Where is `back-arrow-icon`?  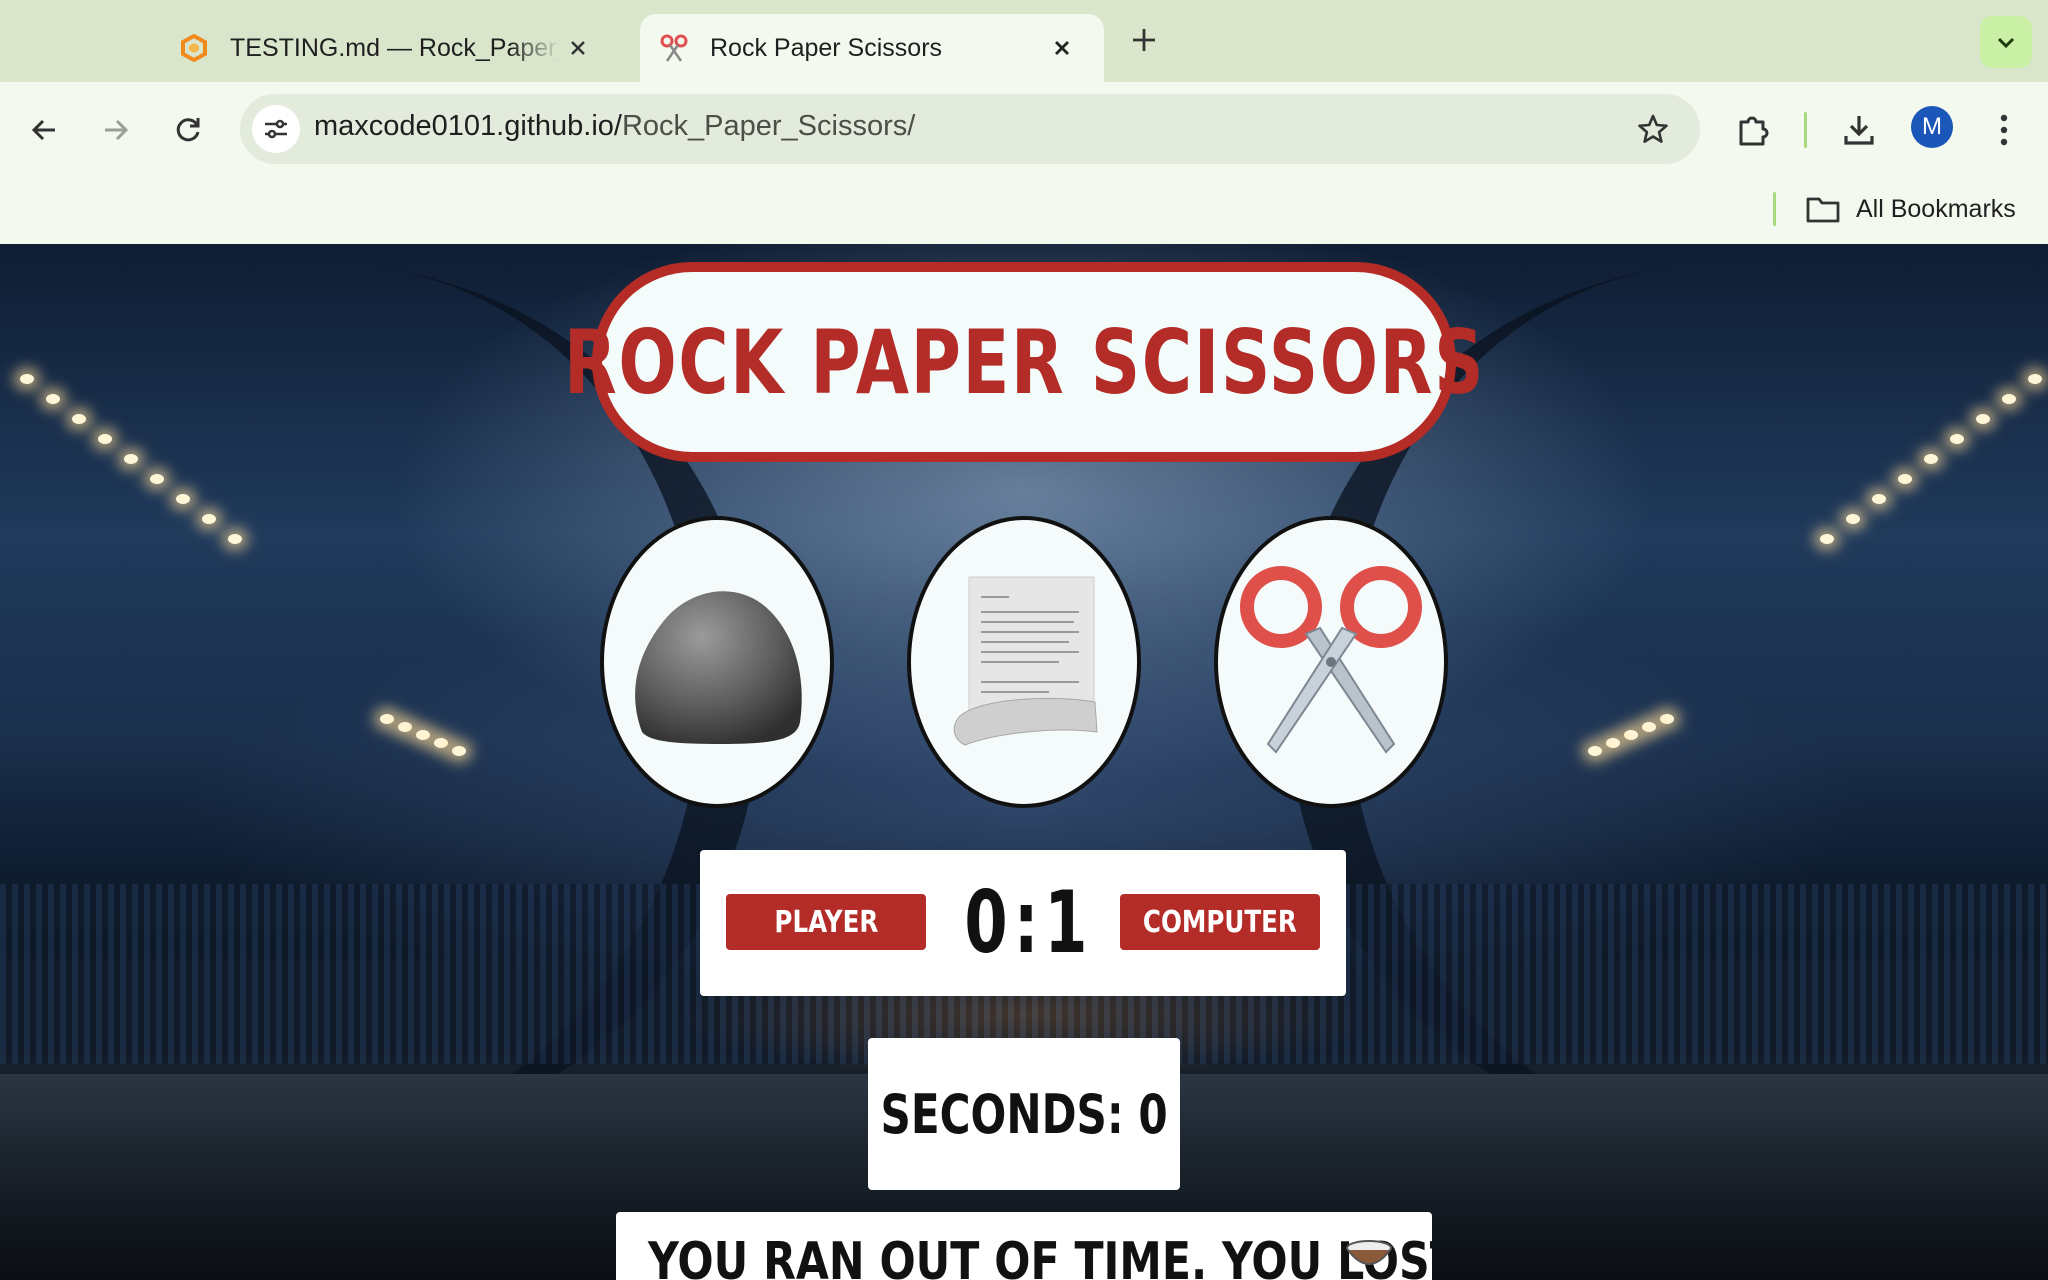 back-arrow-icon is located at coordinates (43, 130).